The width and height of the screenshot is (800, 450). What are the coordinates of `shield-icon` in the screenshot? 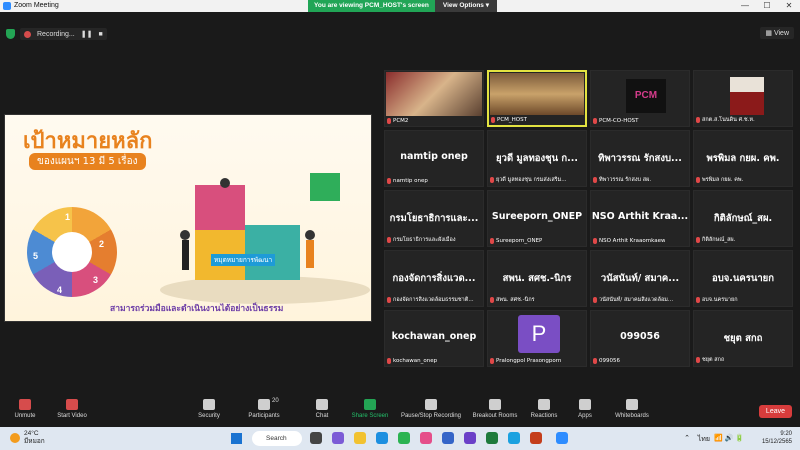 It's located at (209, 404).